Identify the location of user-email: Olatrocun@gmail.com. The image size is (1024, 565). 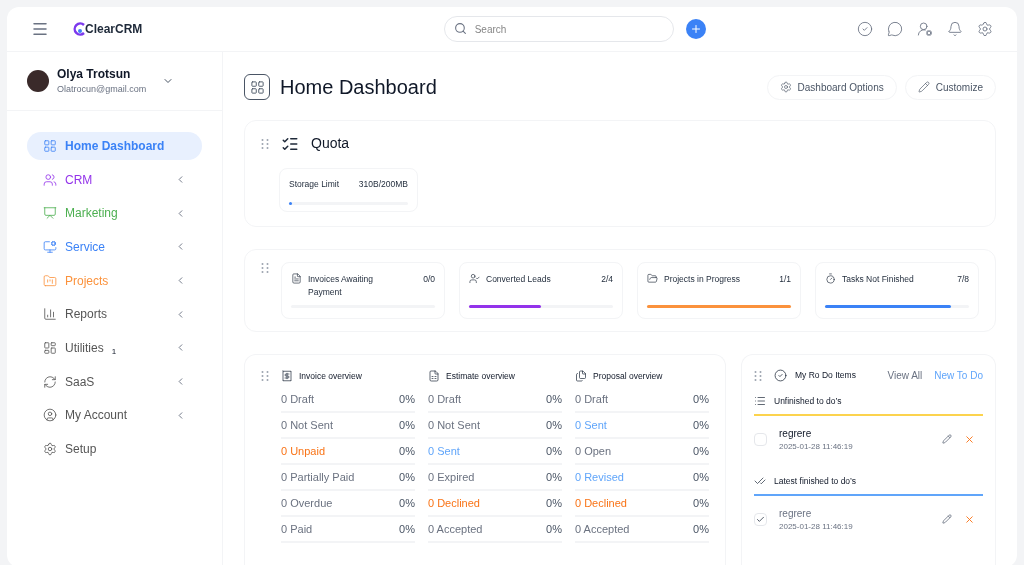
(102, 90).